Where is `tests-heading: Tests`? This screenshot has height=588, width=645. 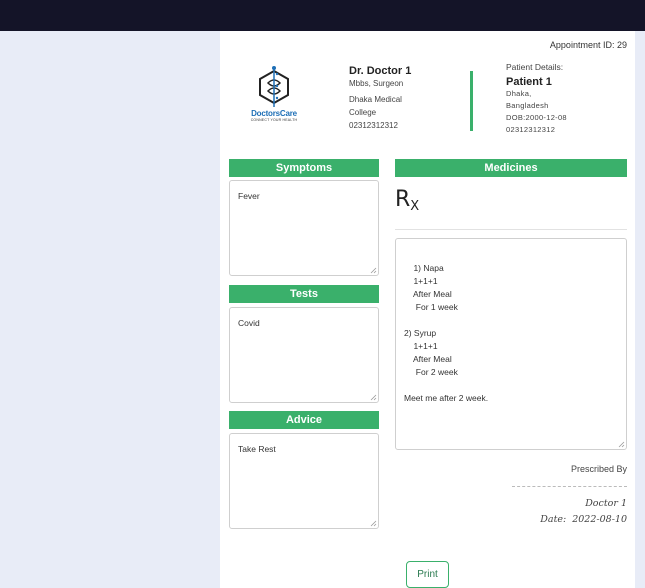
tests-heading: Tests is located at coordinates (304, 294).